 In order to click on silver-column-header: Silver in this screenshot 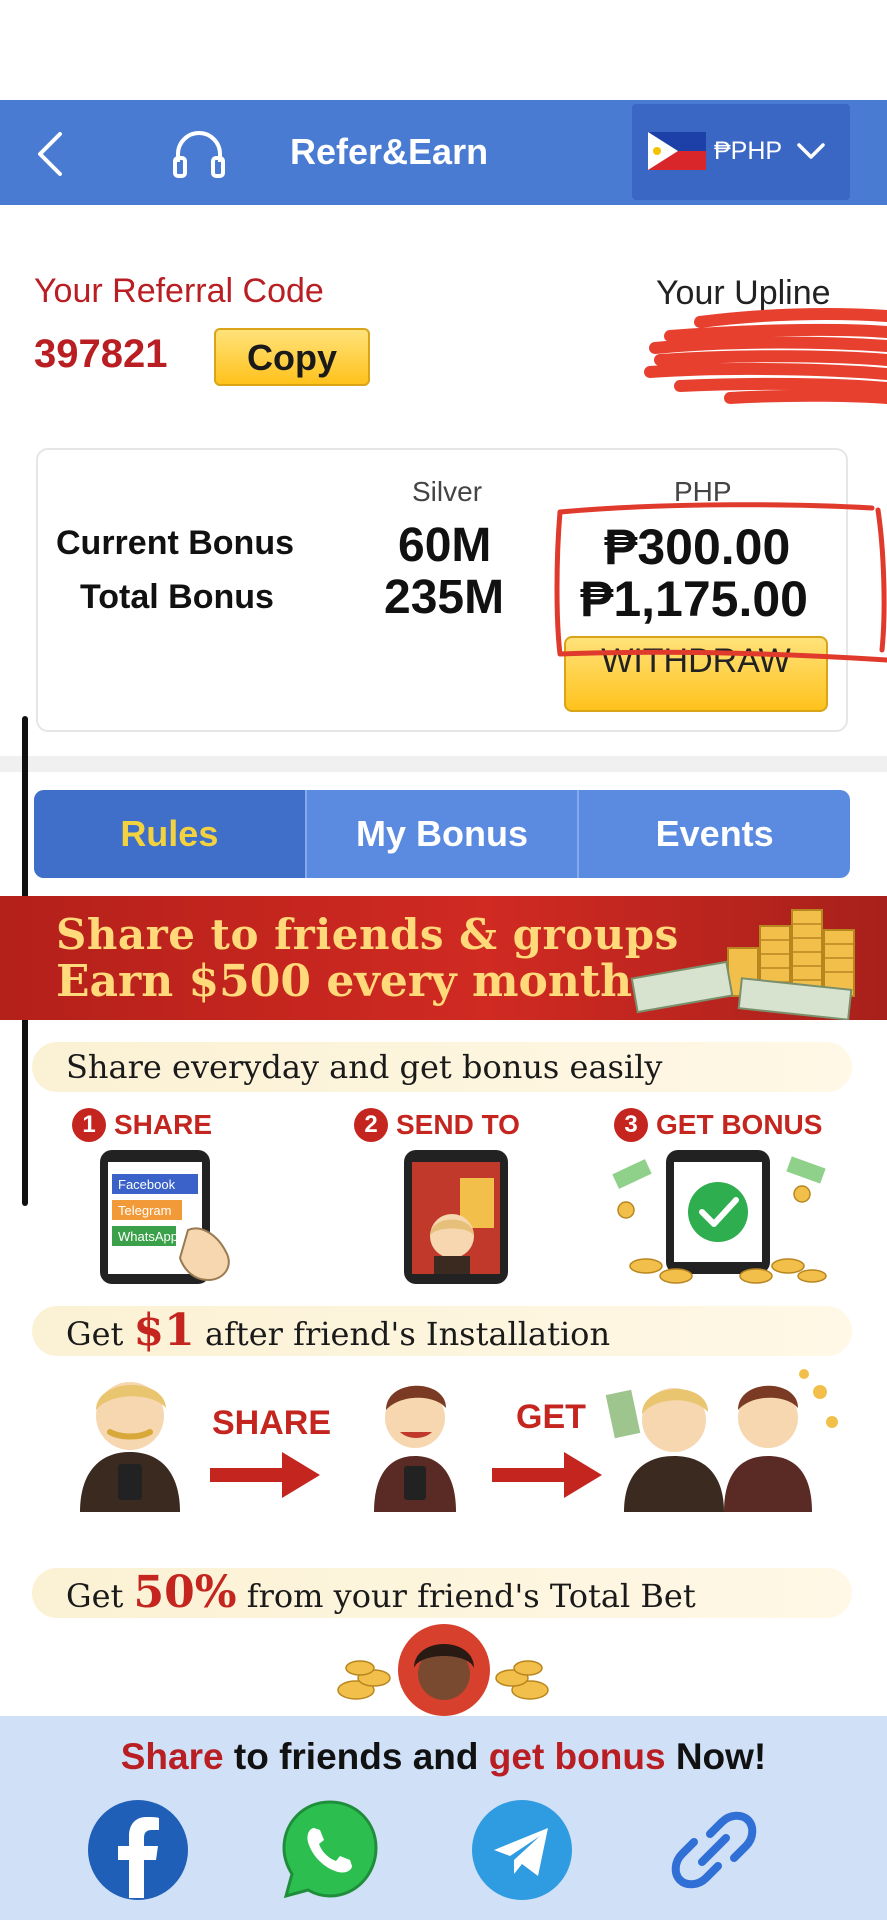, I will do `click(447, 491)`.